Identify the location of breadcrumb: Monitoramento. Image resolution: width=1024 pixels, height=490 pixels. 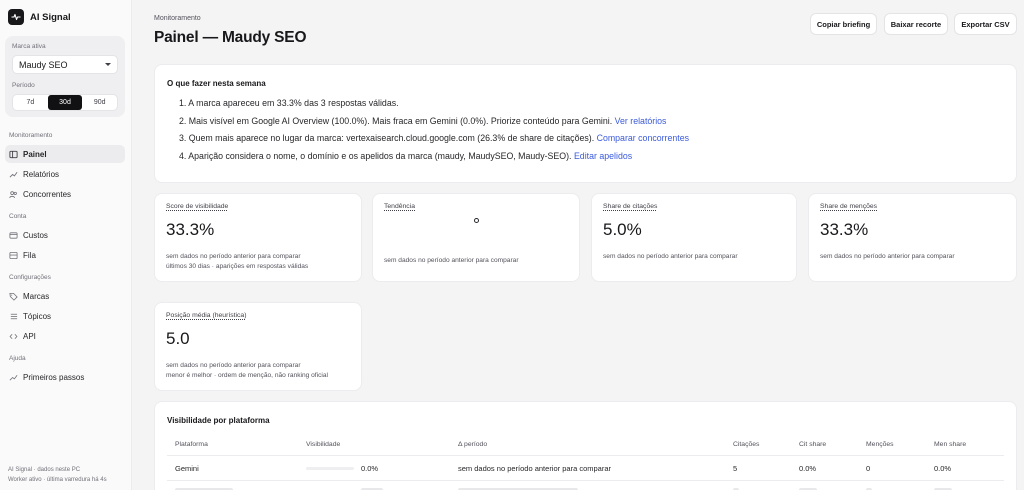
(177, 18).